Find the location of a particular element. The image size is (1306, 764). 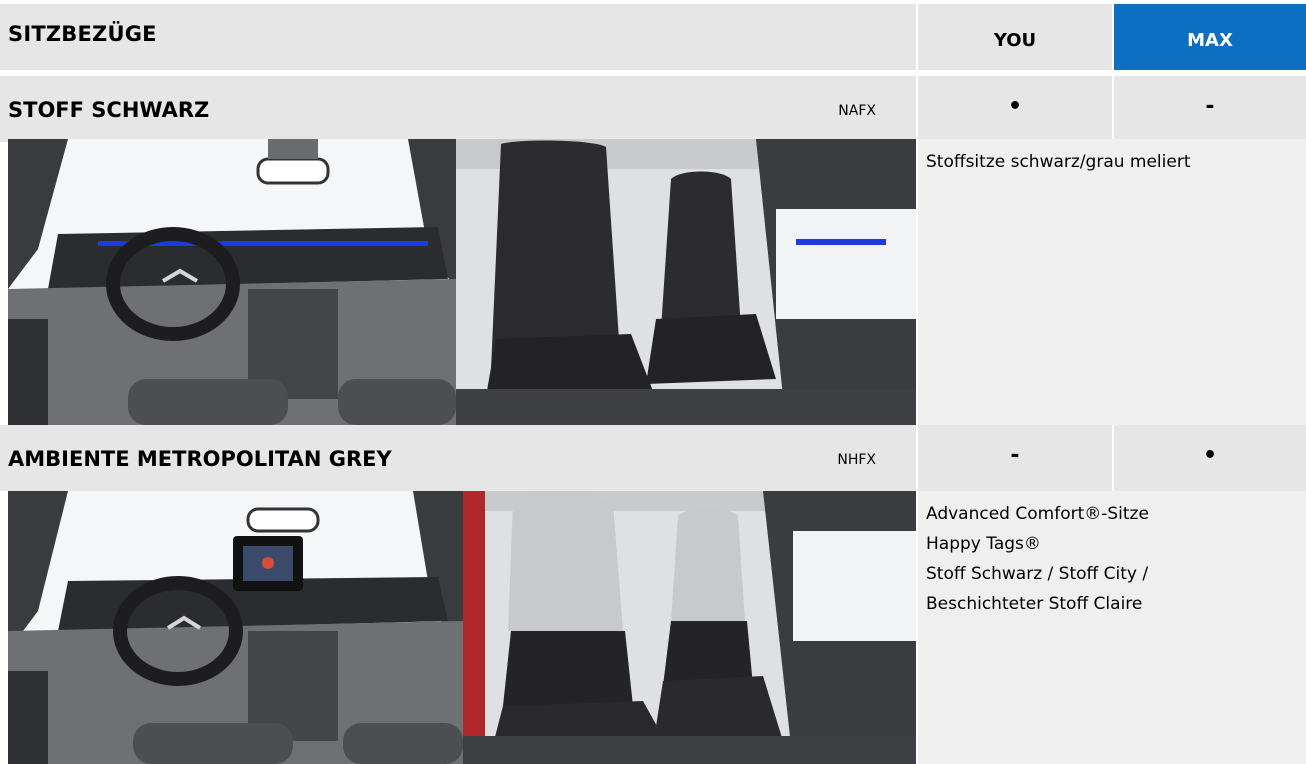

description-line: Stoff Schwarz / Stoff City / is located at coordinates (1037, 574).